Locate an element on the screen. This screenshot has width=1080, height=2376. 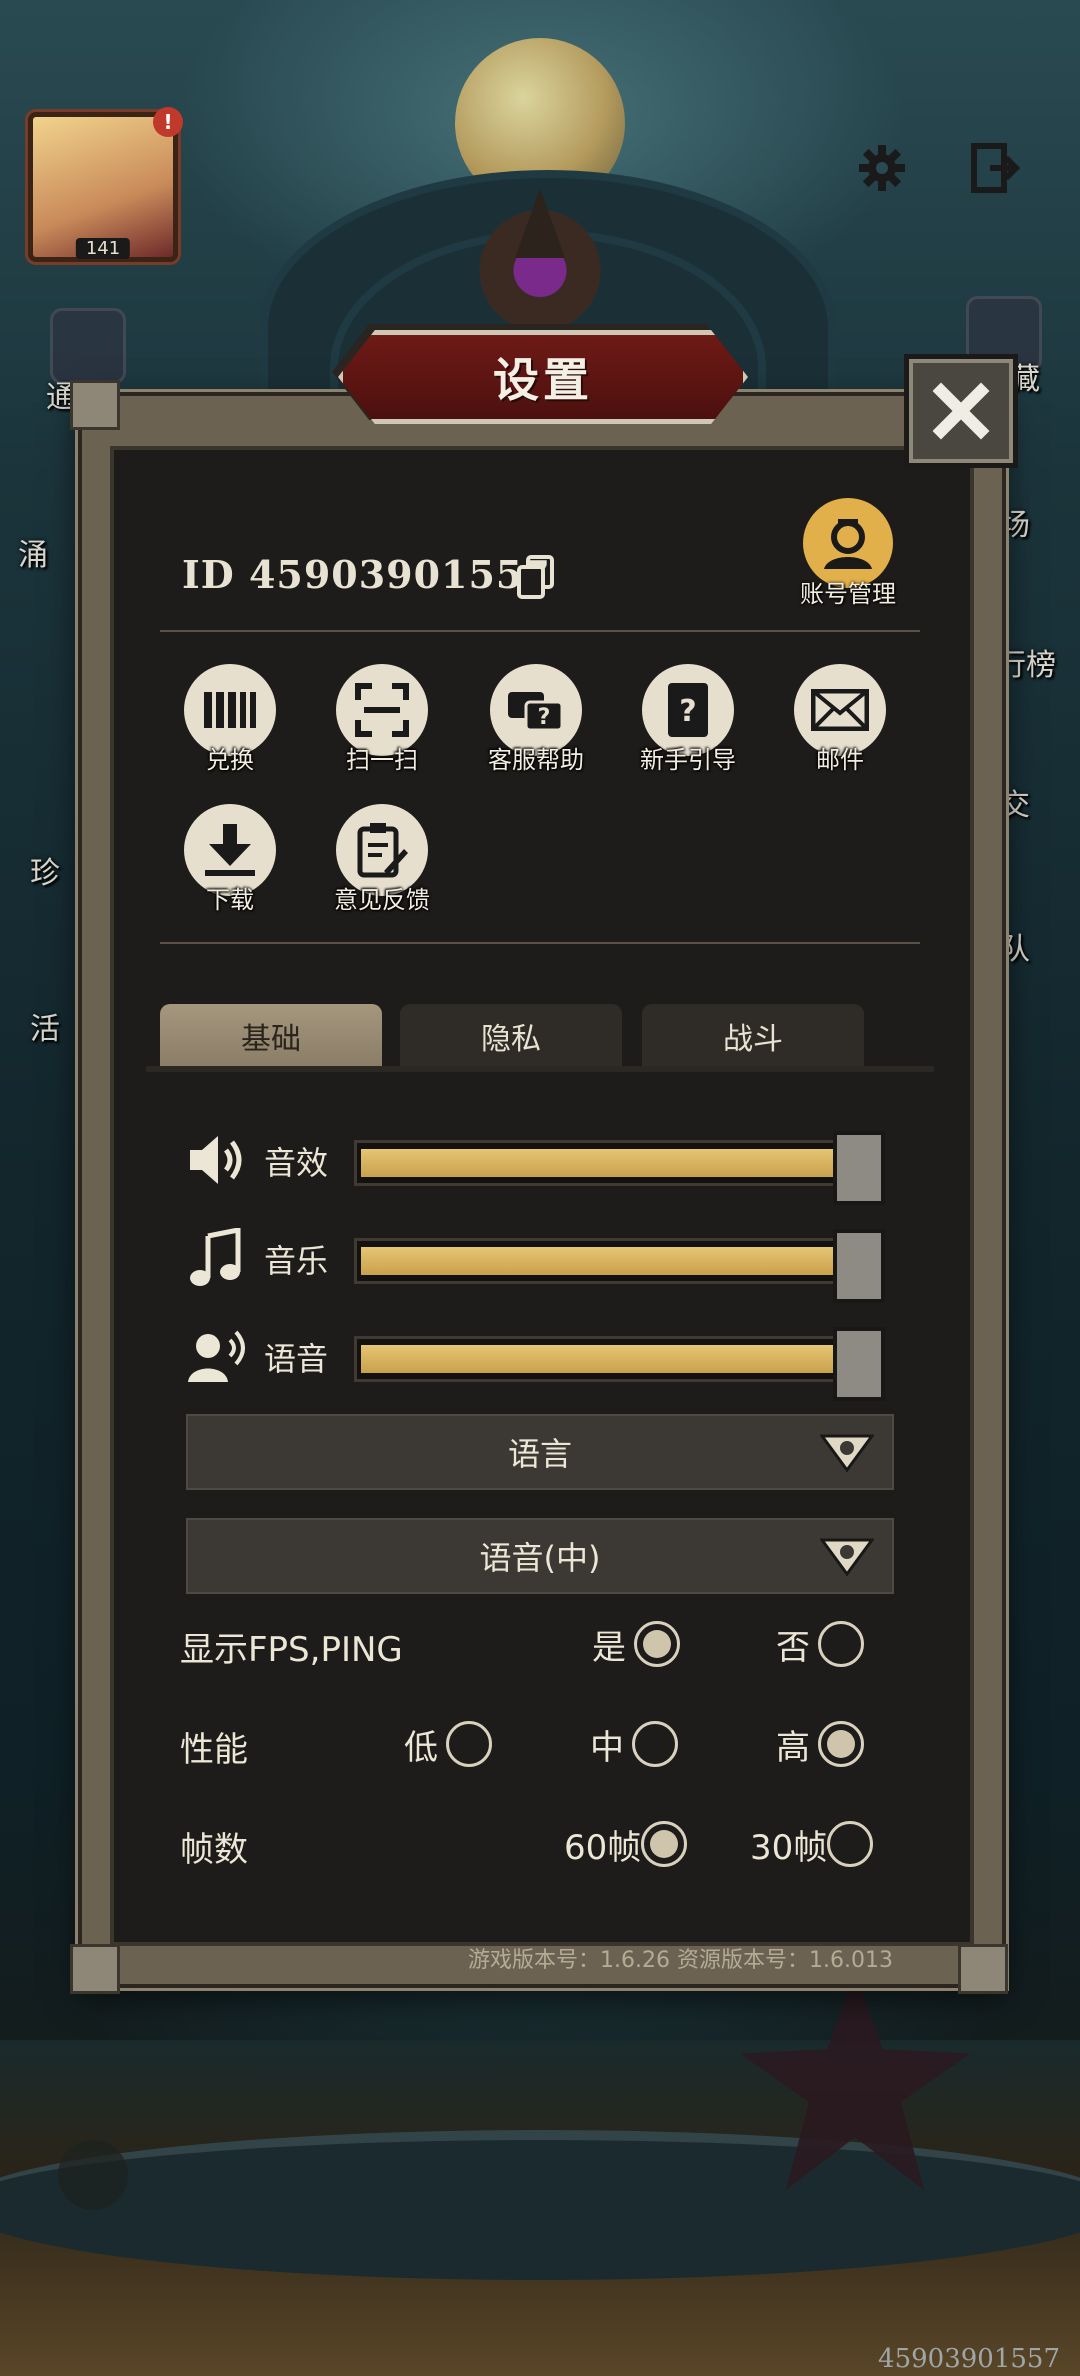
voice-icon is located at coordinates (219, 1356).